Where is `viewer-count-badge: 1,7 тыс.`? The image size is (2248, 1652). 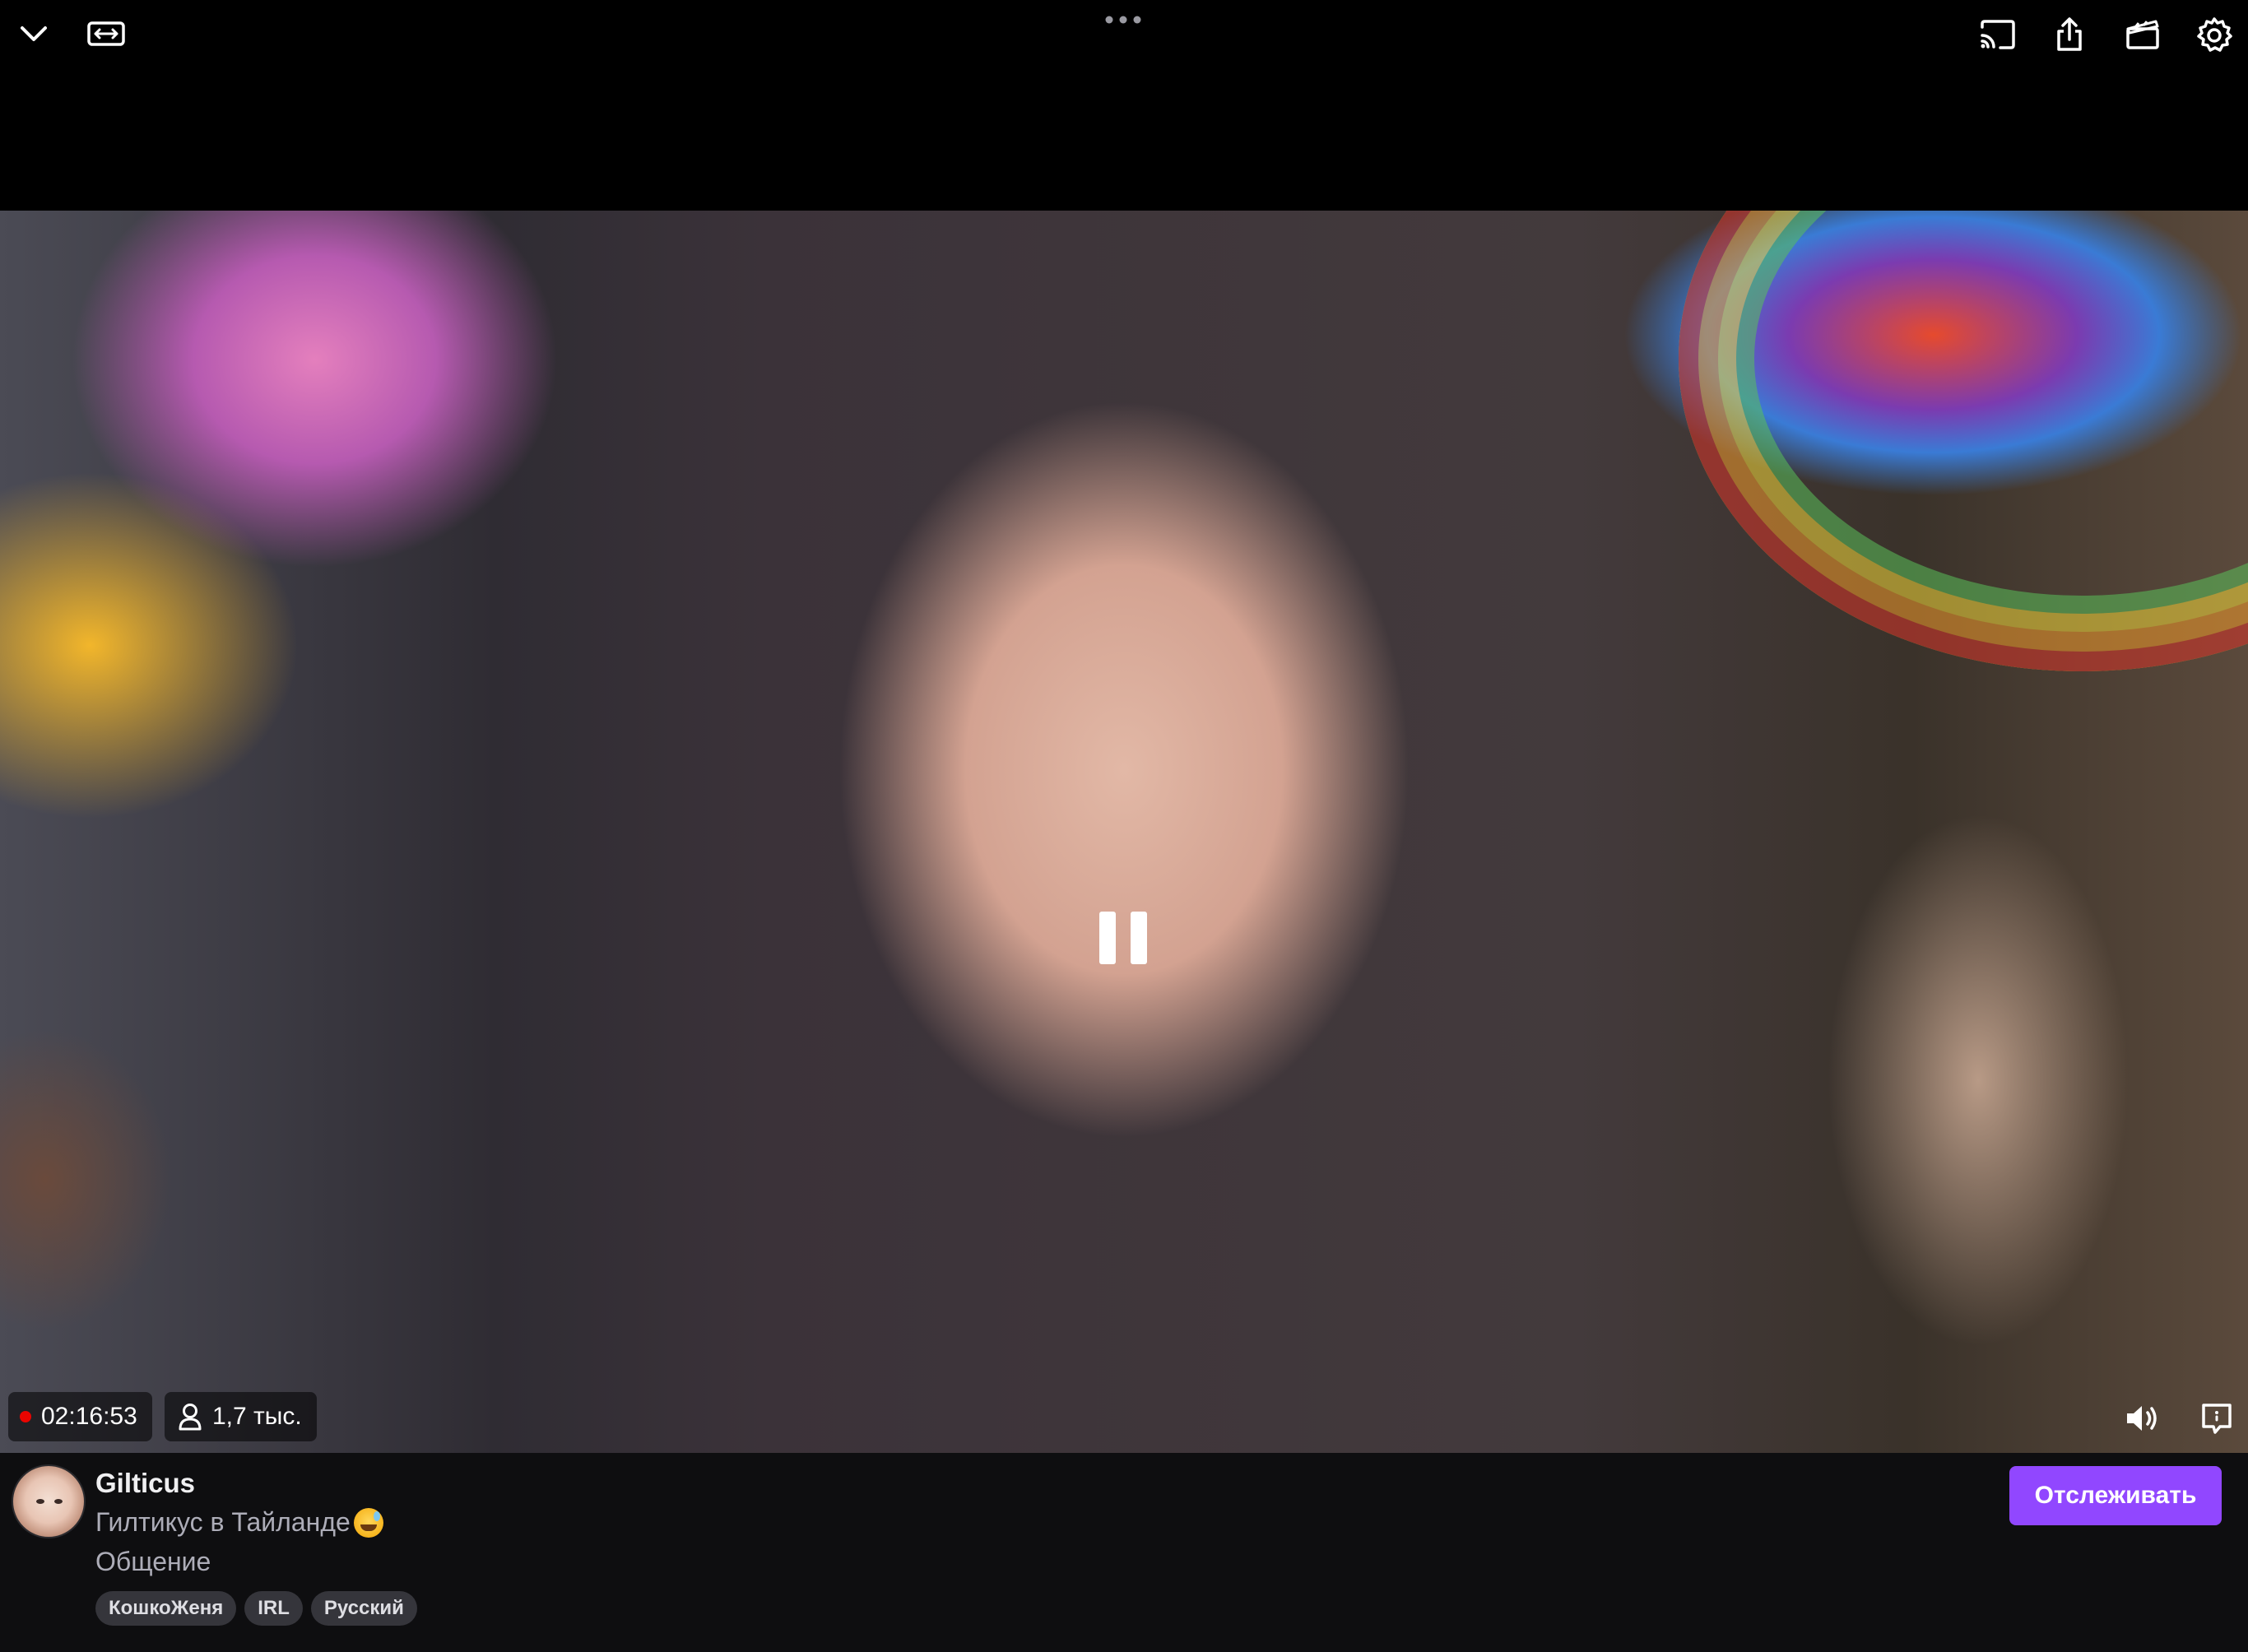 viewer-count-badge: 1,7 тыс. is located at coordinates (241, 1417).